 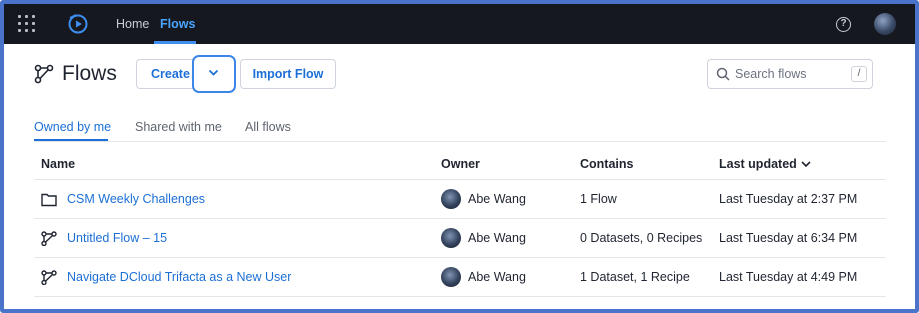 I want to click on contains-value: 1 Dataset, 1 Recipe, so click(x=635, y=277).